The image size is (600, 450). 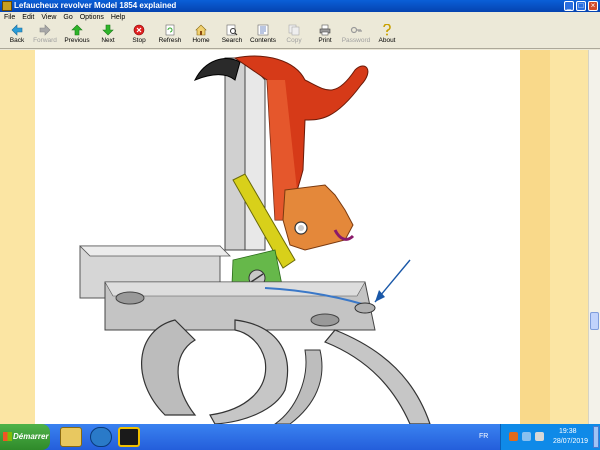 What do you see at coordinates (569, 6) in the screenshot?
I see `minimize-button: _` at bounding box center [569, 6].